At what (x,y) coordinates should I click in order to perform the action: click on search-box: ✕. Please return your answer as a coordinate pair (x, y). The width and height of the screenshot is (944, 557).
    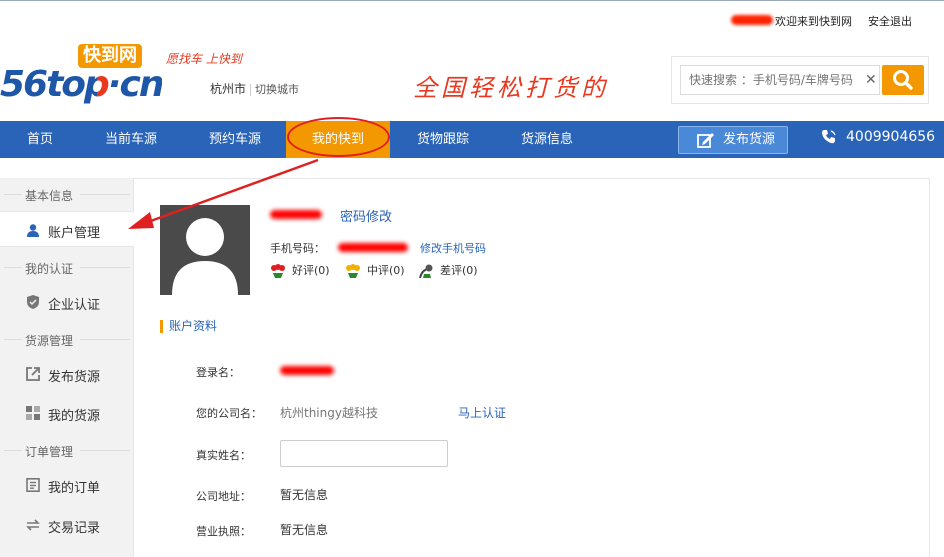
    Looking at the image, I should click on (800, 80).